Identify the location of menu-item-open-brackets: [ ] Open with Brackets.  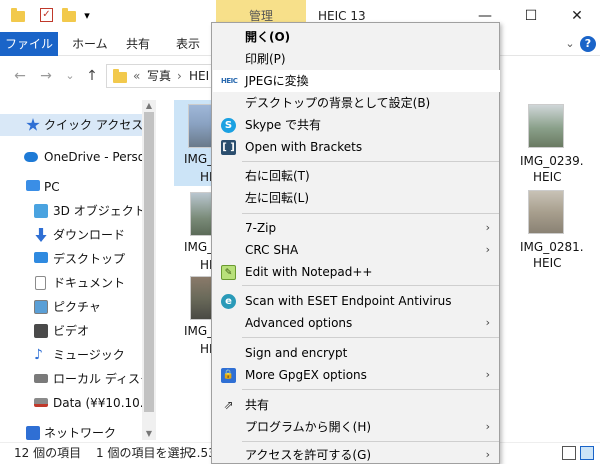
(356, 147).